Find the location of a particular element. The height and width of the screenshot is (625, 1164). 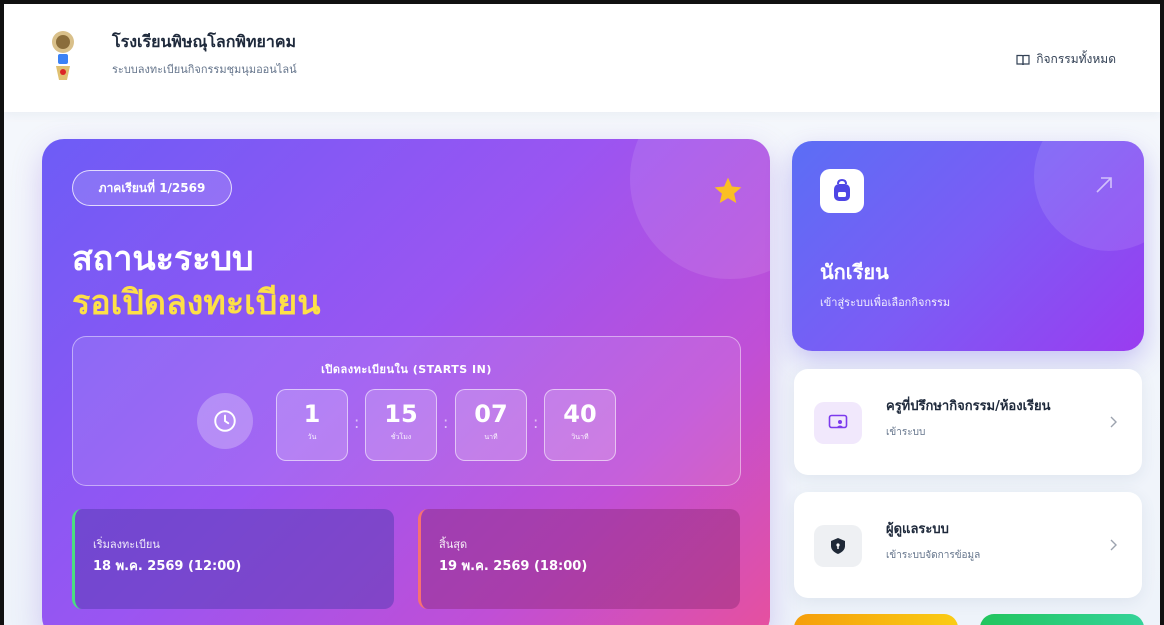

start-label: เริ่มลงทะเบียน is located at coordinates (126, 544).